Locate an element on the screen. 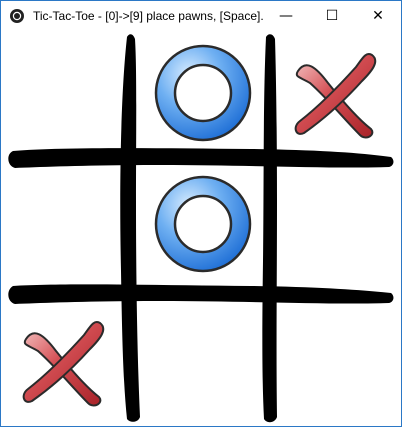 The width and height of the screenshot is (402, 427). pawn-r1-c3-x-icon is located at coordinates (335, 96).